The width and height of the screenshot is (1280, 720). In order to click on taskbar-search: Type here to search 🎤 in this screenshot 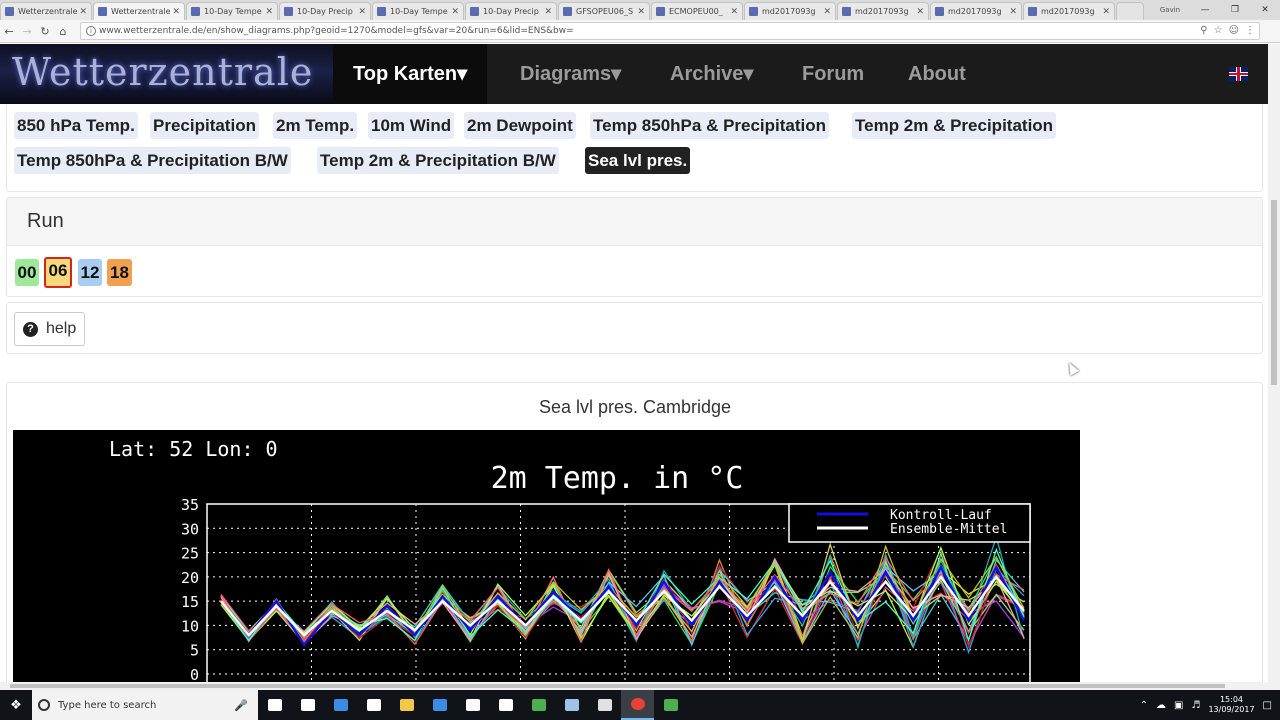, I will do `click(145, 705)`.